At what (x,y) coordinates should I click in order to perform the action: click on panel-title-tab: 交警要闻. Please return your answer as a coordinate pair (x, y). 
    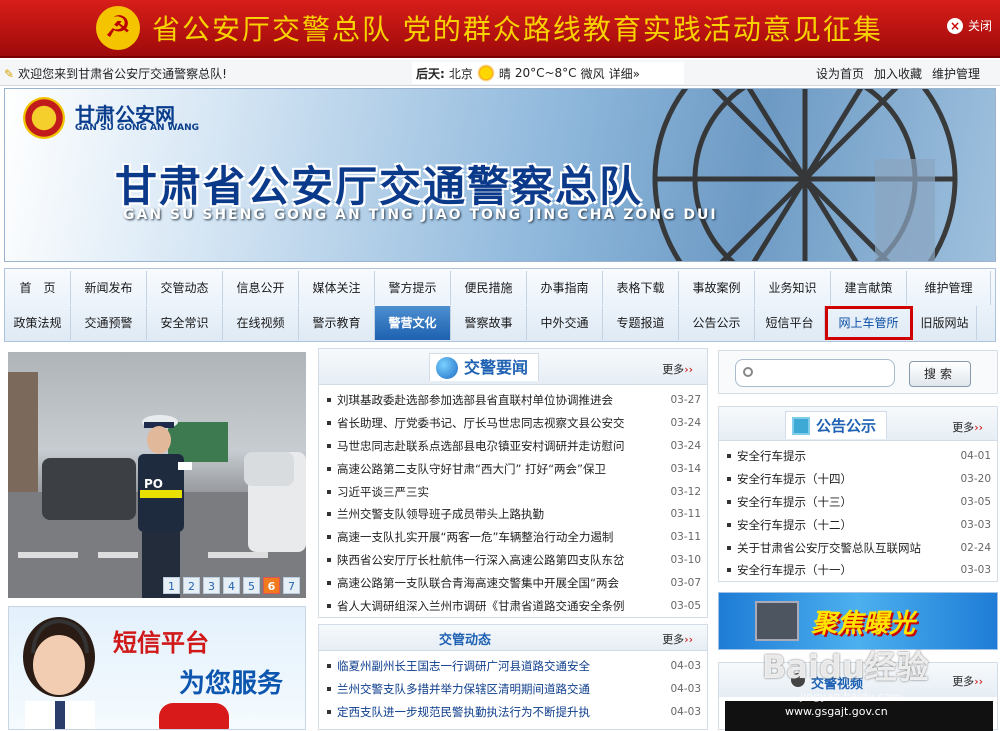
    Looking at the image, I should click on (484, 367).